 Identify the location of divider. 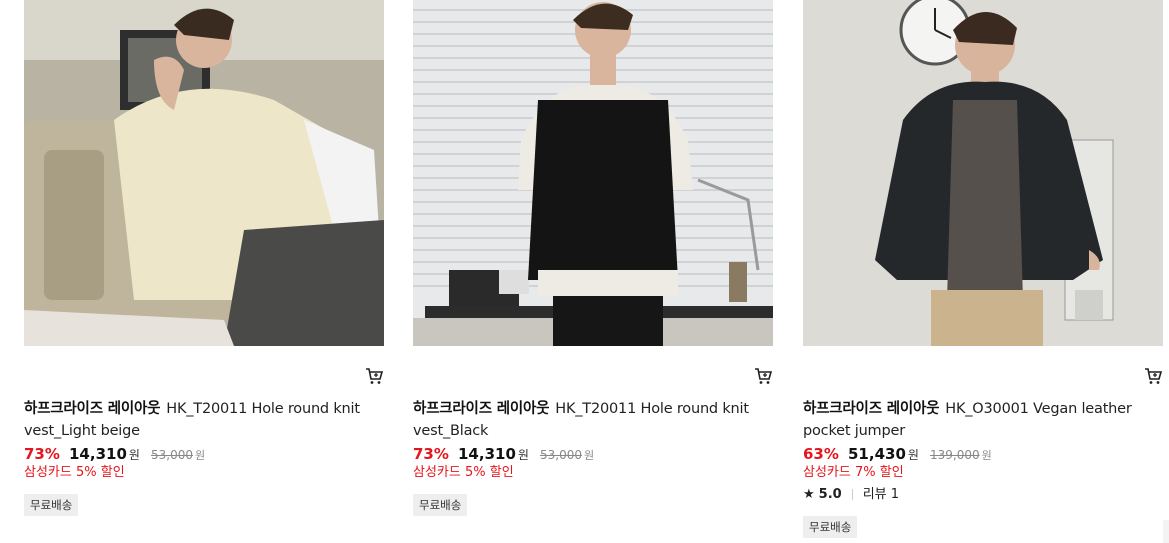
(852, 494).